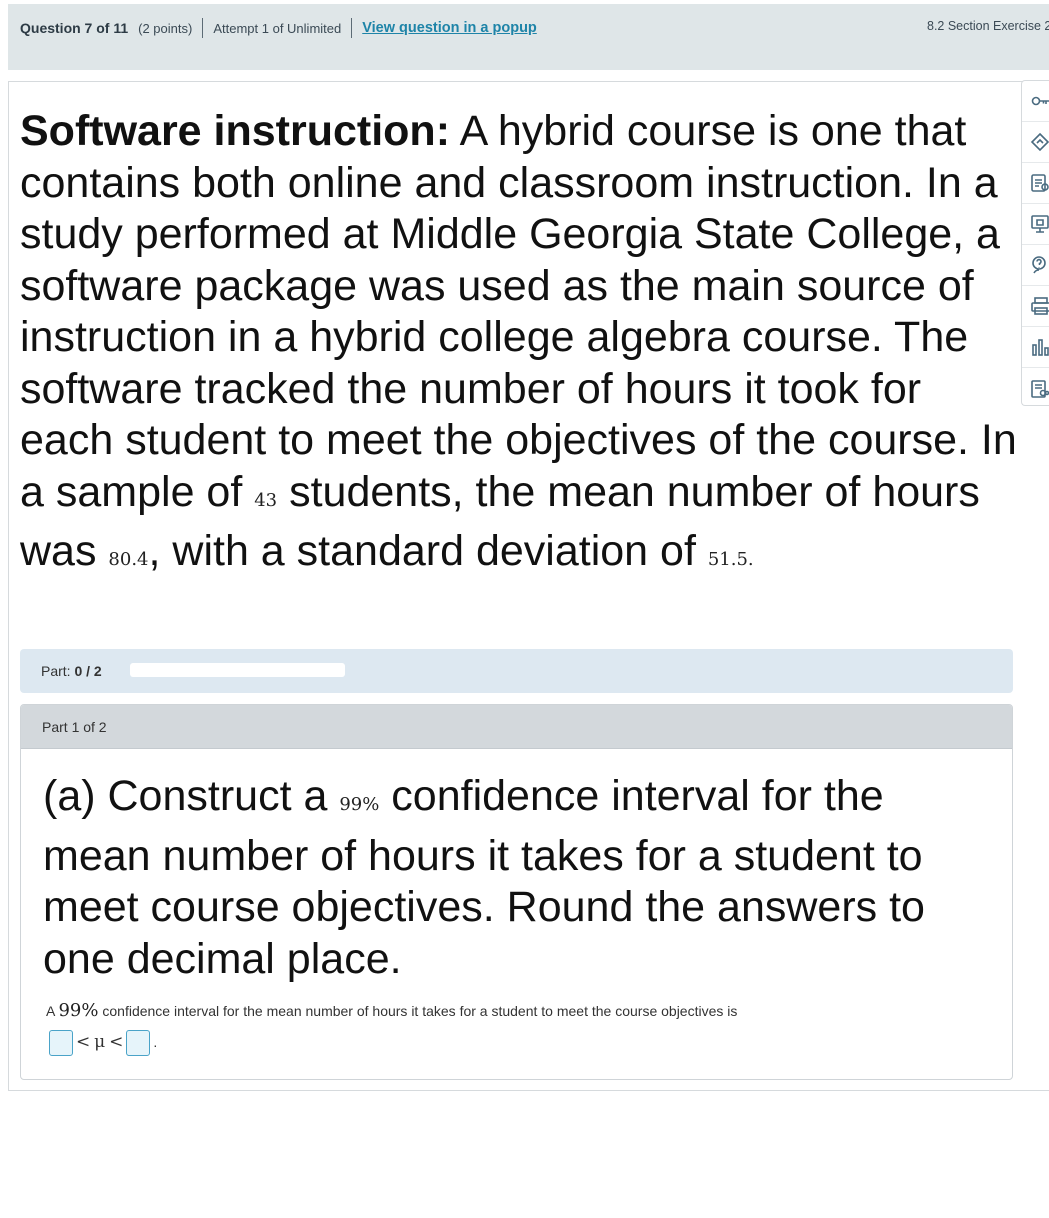  Describe the element at coordinates (78, 1010) in the screenshot. I see `answer-confidence: 99%` at that location.